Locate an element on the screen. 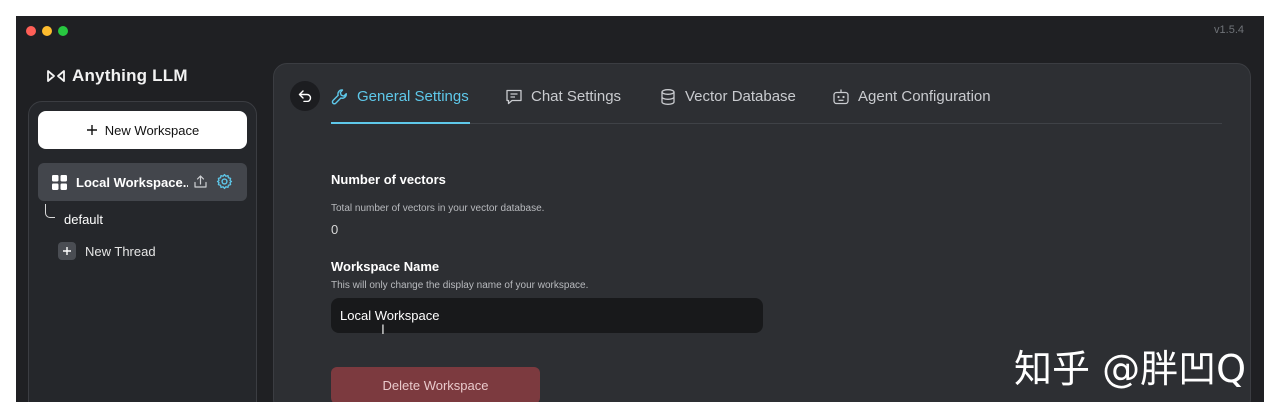  new-workspace-button: New Workspace is located at coordinates (142, 130).